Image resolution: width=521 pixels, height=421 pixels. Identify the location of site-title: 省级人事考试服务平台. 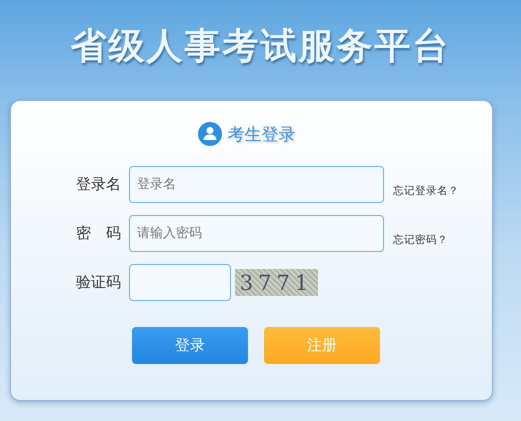
(260, 47).